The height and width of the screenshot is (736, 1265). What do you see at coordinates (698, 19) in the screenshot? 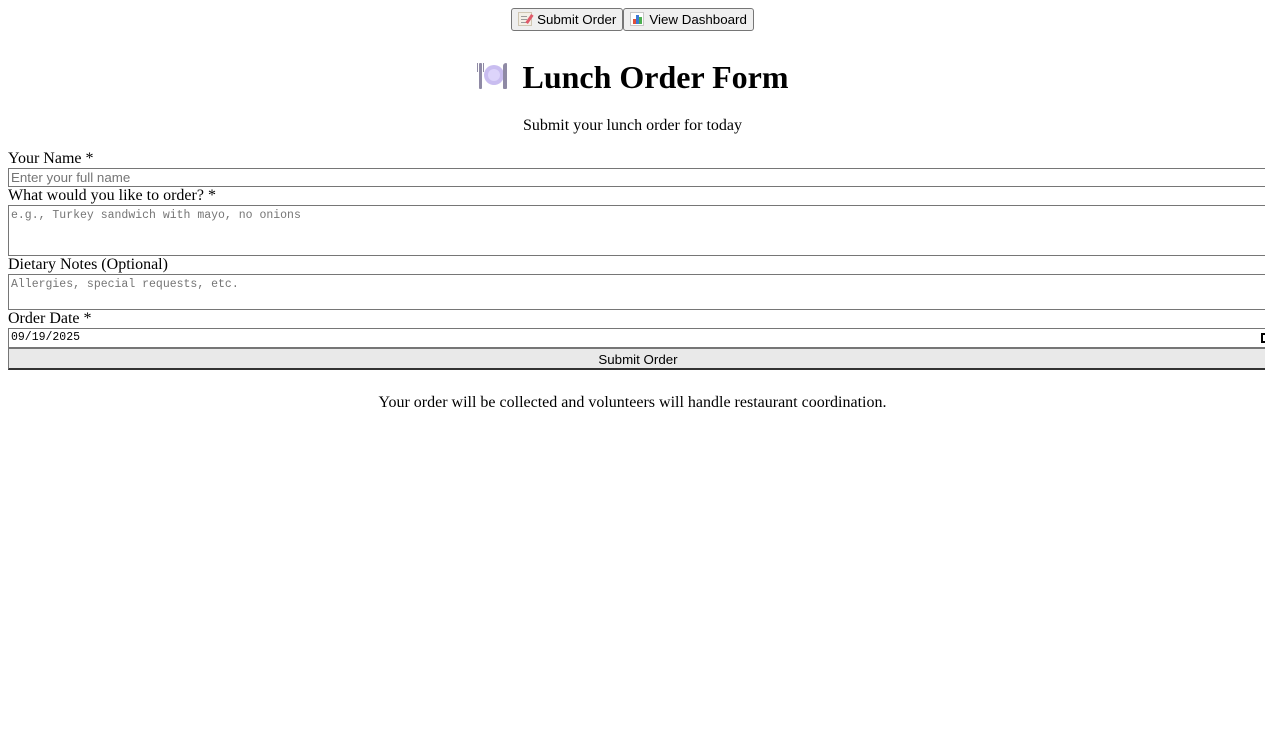
I see `nav-view-dashboard-label: View Dashboard` at bounding box center [698, 19].